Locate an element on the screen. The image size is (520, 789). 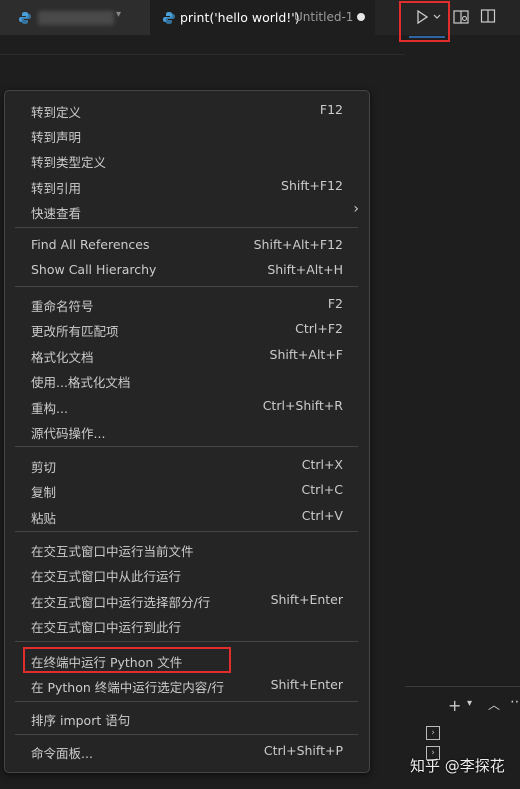
menu-item-refactor: 重构... Ctrl+Shift+R is located at coordinates (187, 406).